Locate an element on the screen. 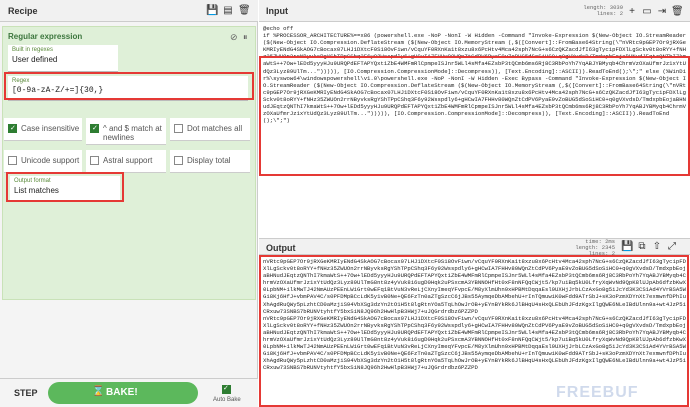 The image size is (690, 407). option-label: Unicode support is located at coordinates (50, 160).